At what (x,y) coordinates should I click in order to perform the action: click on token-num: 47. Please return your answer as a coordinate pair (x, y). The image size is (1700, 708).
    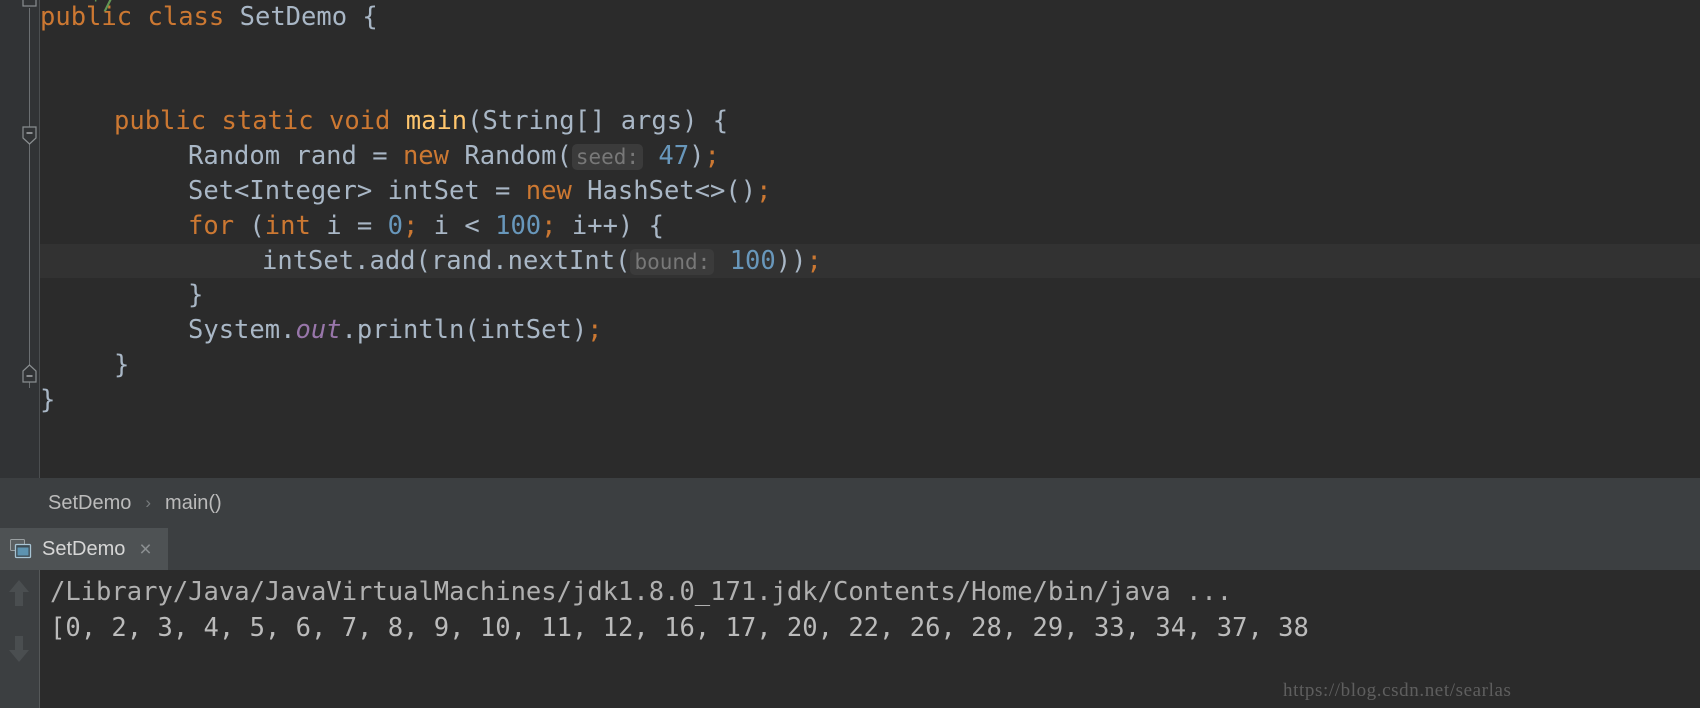
    Looking at the image, I should click on (674, 156).